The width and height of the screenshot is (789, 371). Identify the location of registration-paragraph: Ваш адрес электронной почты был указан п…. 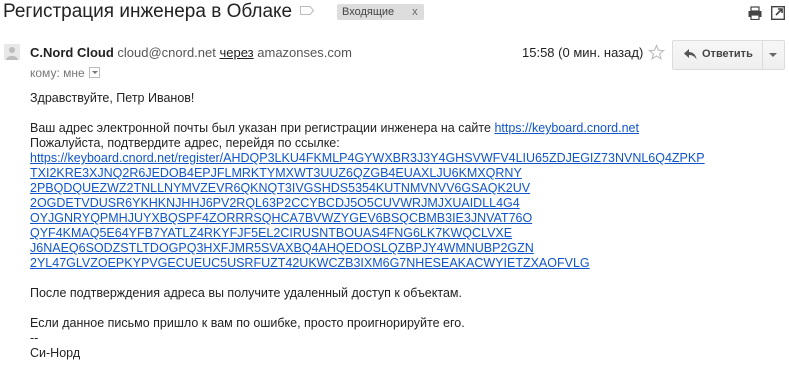
(405, 128).